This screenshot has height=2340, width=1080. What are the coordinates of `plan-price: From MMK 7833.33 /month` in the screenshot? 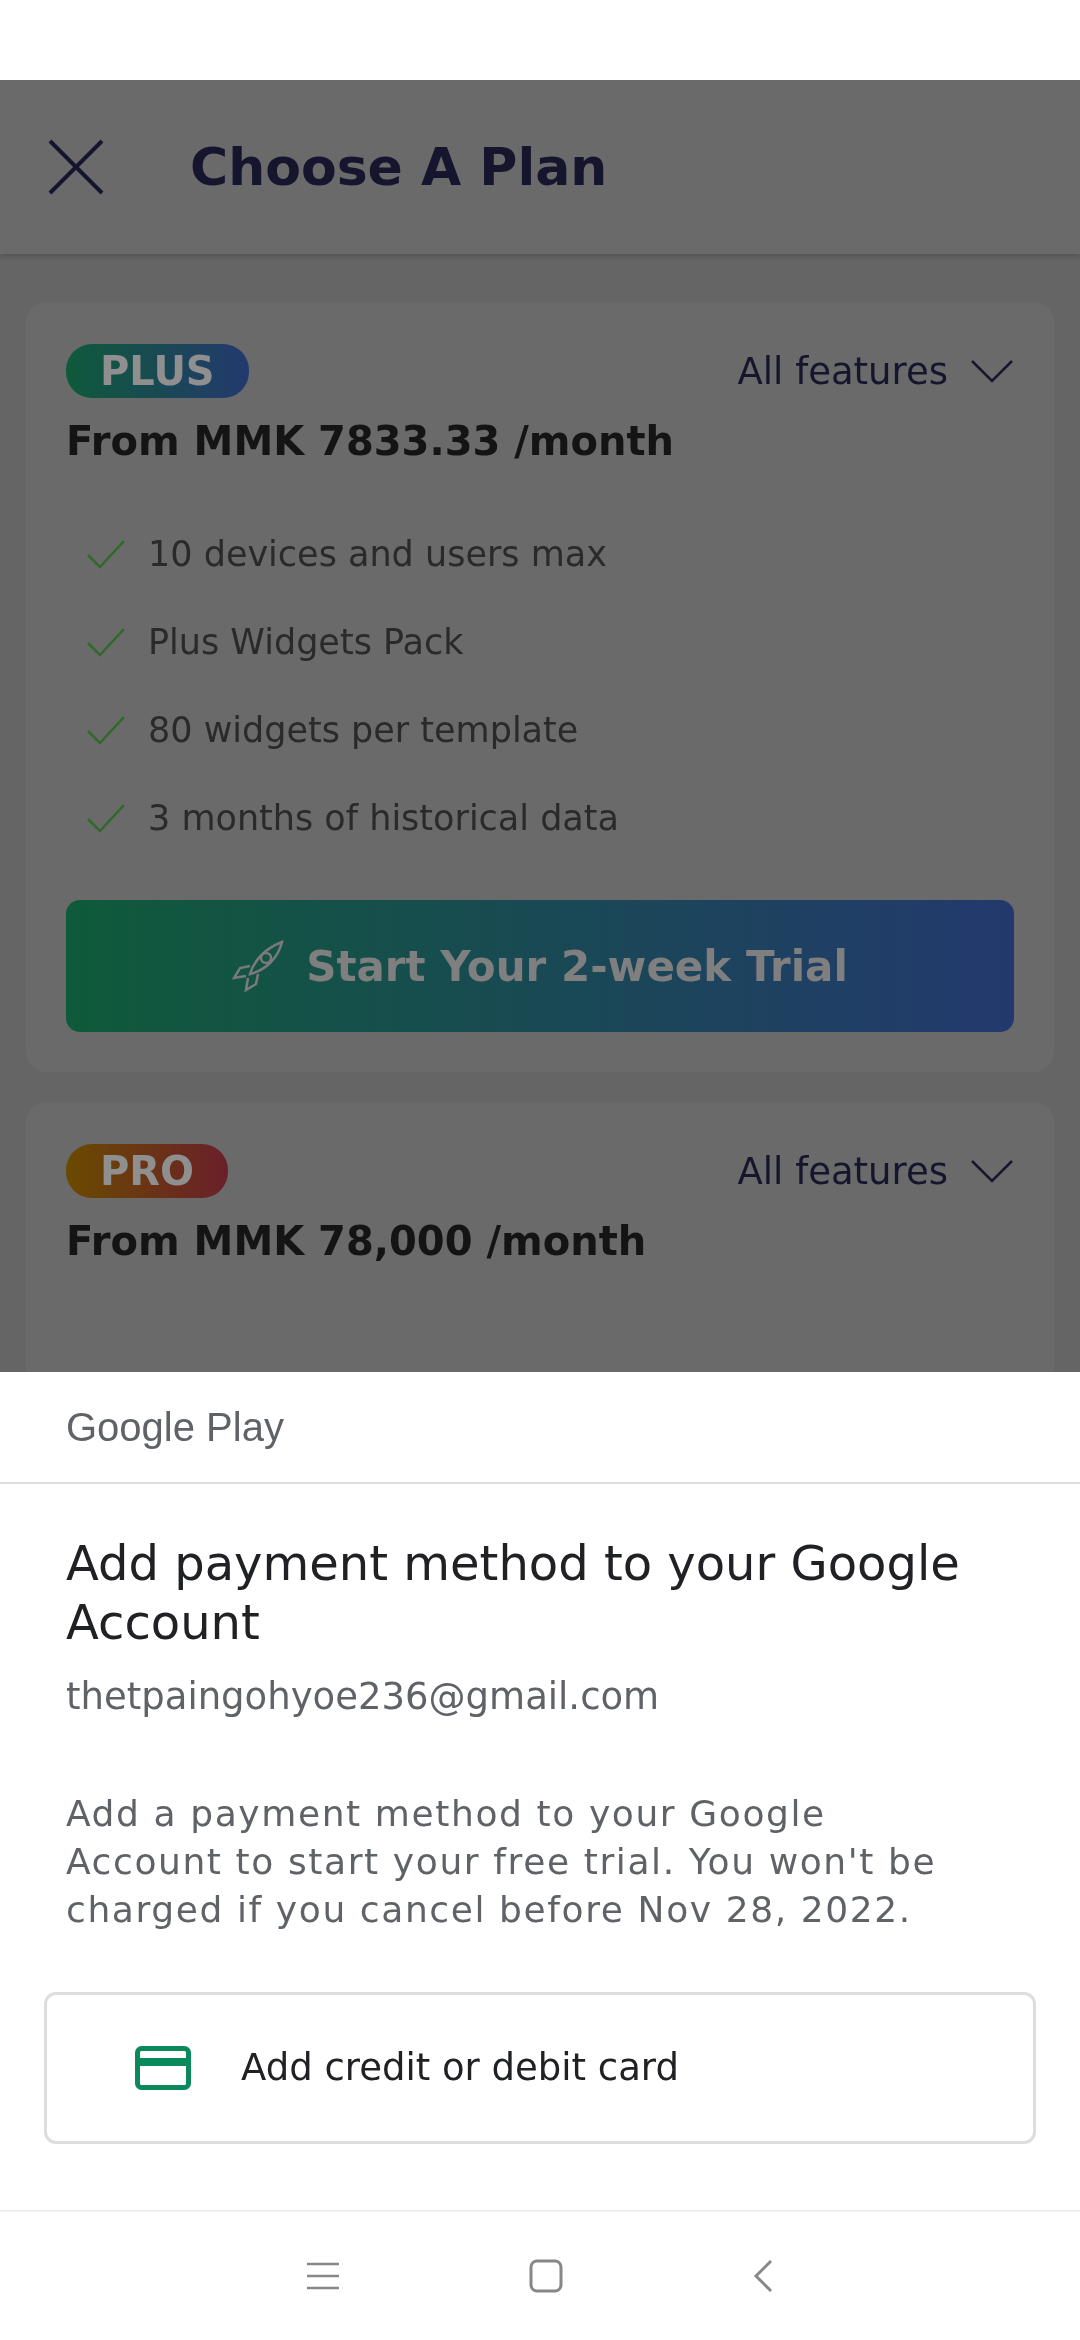 It's located at (371, 441).